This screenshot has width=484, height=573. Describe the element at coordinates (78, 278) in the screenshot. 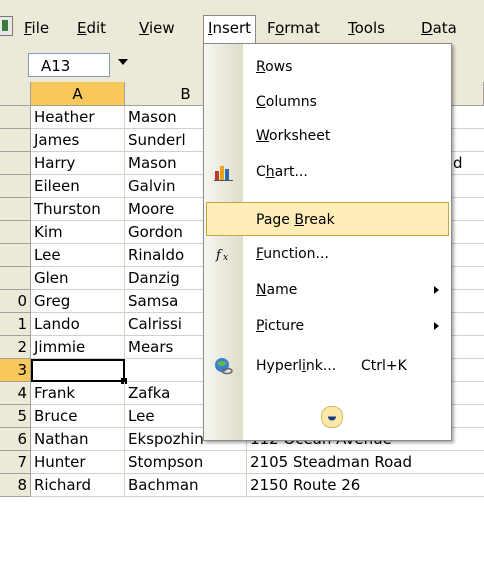

I see `cell-first-name: Glen` at that location.